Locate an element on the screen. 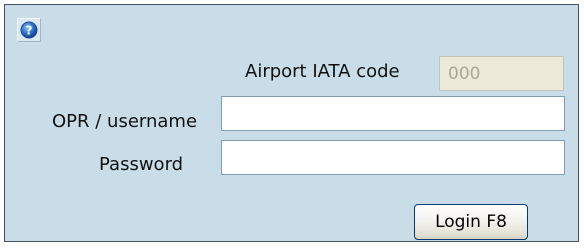 This screenshot has width=584, height=248. login-button: Login F8 is located at coordinates (471, 222).